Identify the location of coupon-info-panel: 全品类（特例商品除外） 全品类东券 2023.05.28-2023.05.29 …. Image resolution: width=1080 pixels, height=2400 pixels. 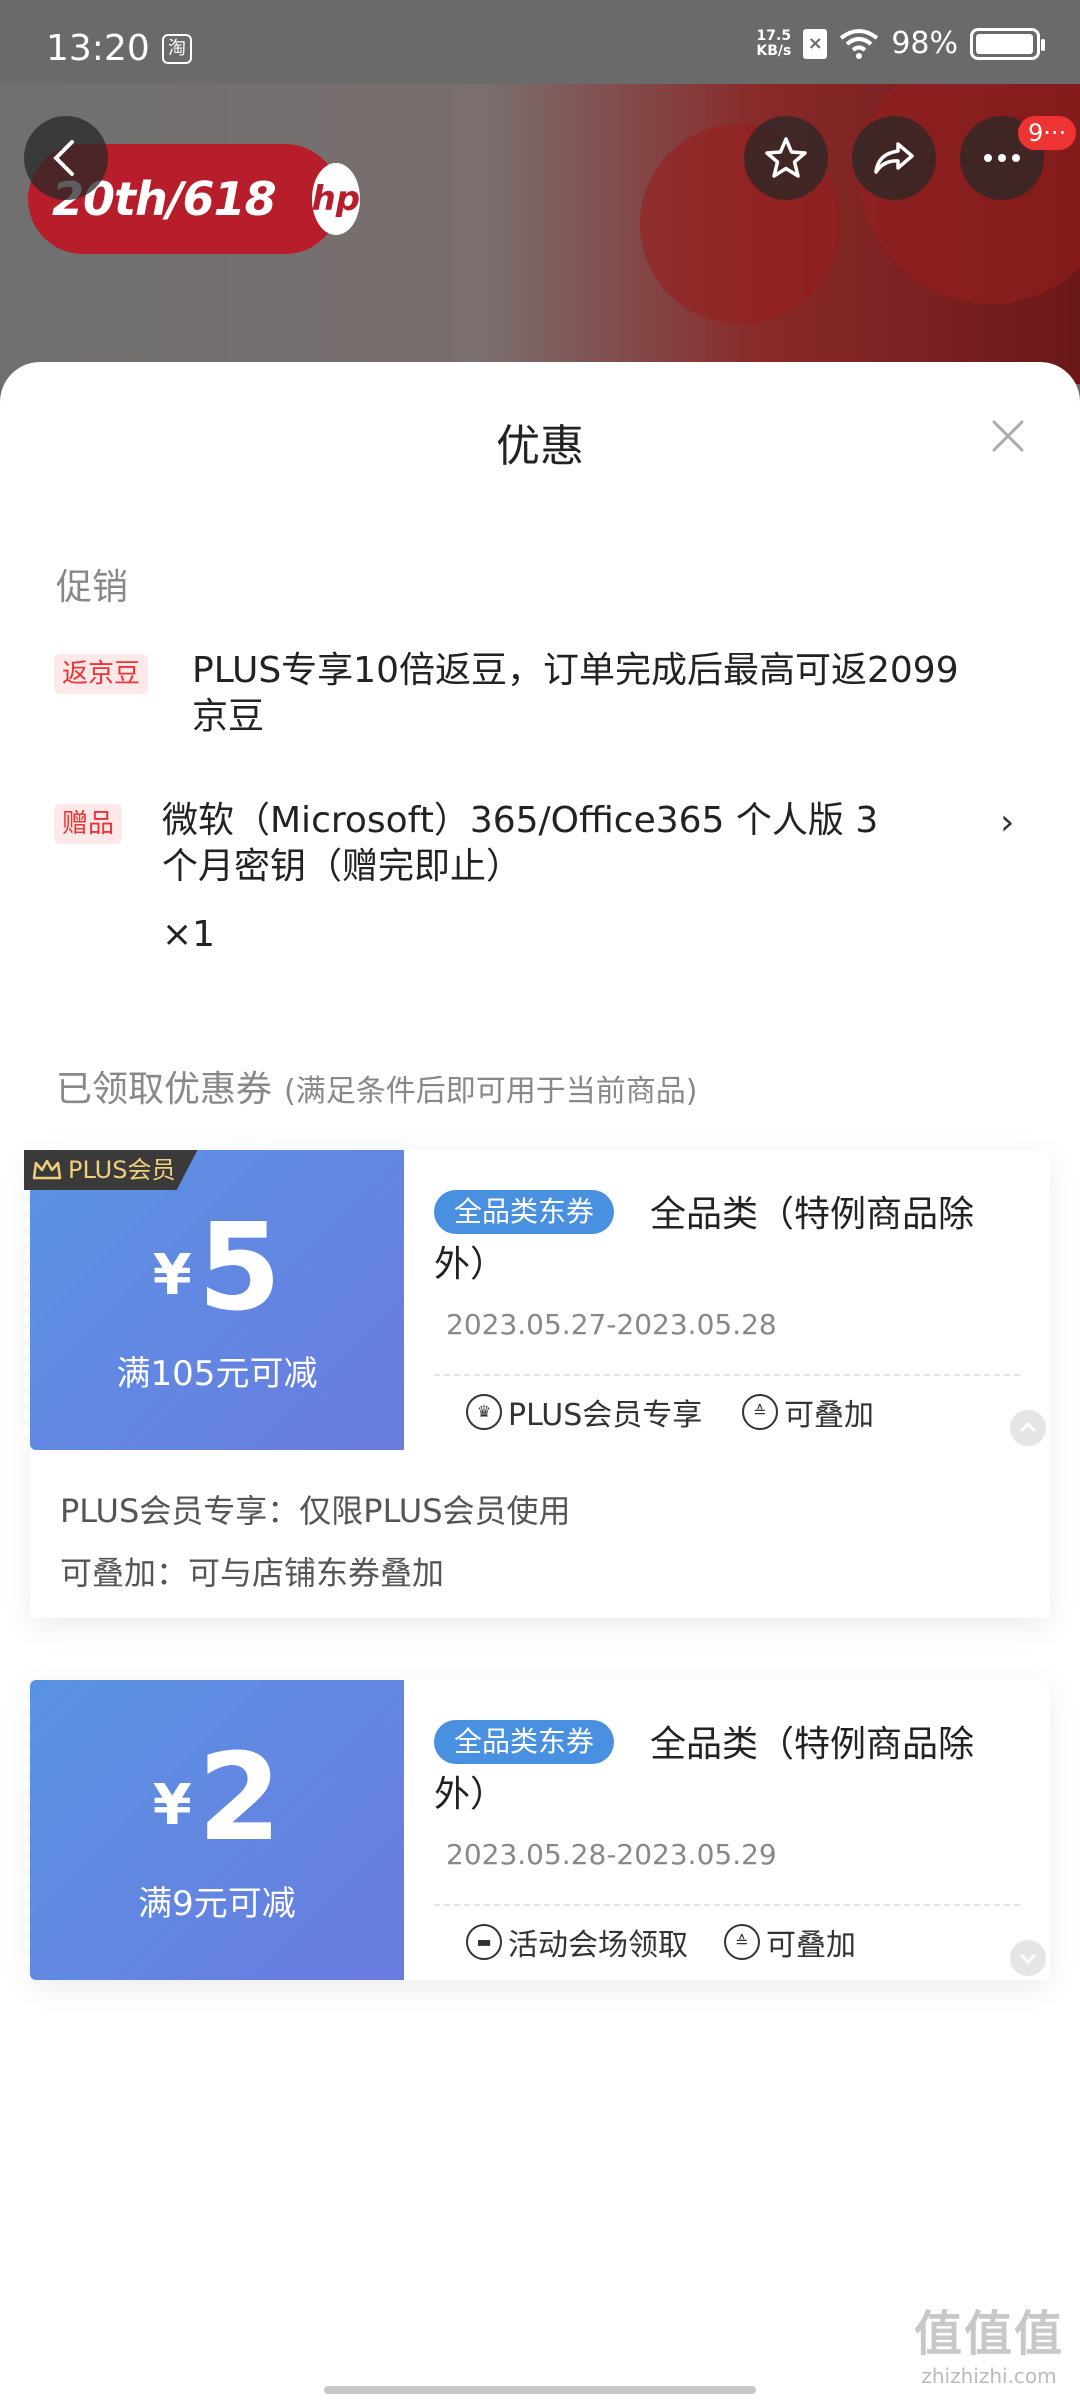
(727, 1830).